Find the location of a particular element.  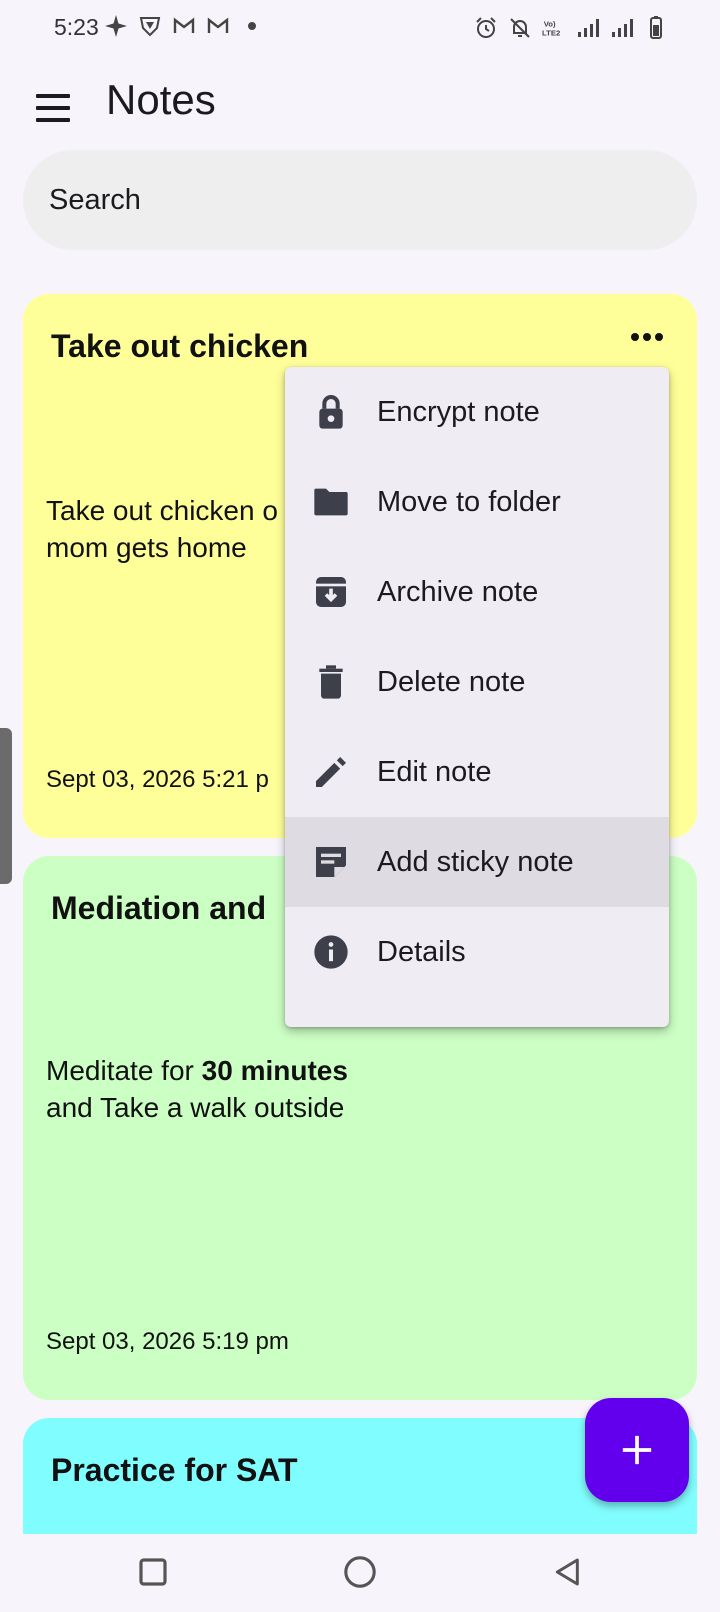

shield-icon is located at coordinates (150, 27).